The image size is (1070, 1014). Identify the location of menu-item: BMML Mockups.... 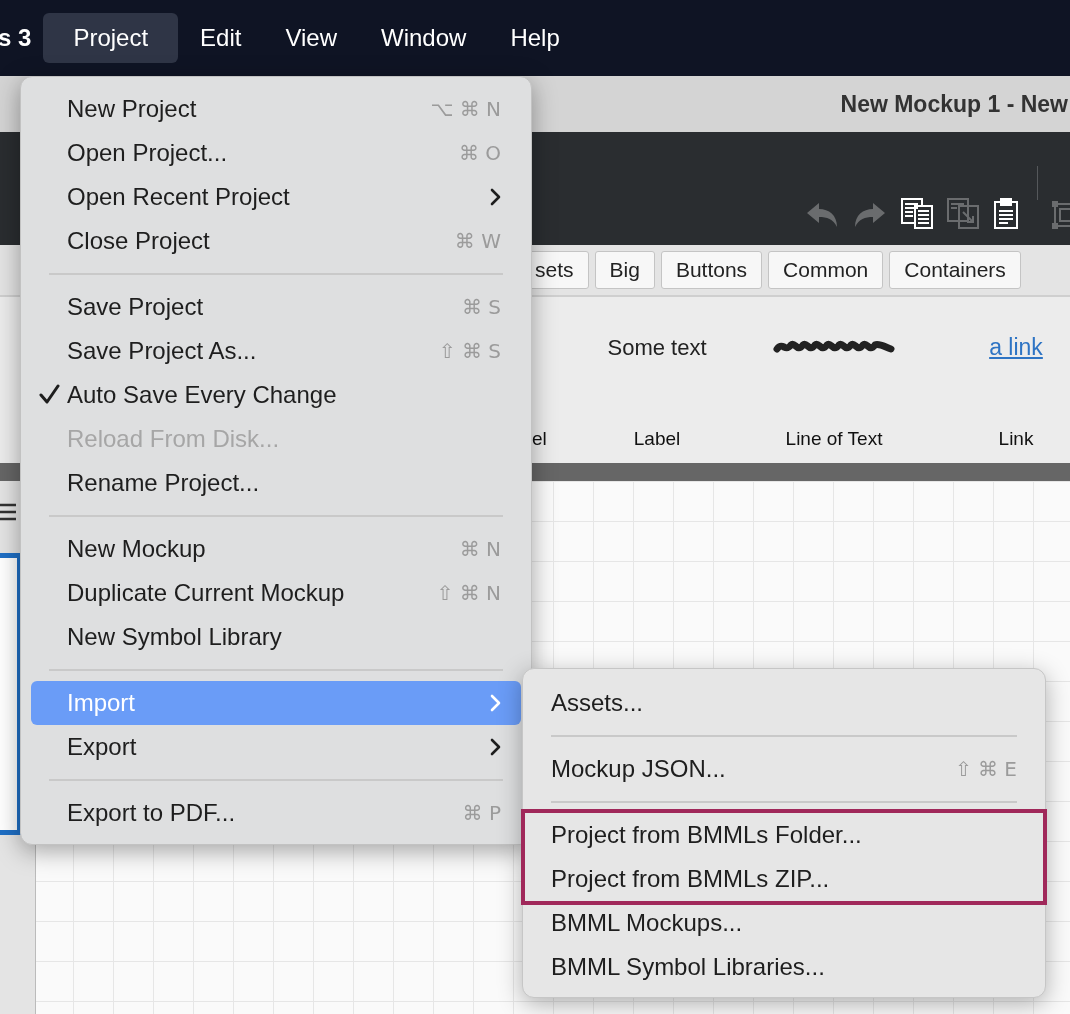
(784, 923).